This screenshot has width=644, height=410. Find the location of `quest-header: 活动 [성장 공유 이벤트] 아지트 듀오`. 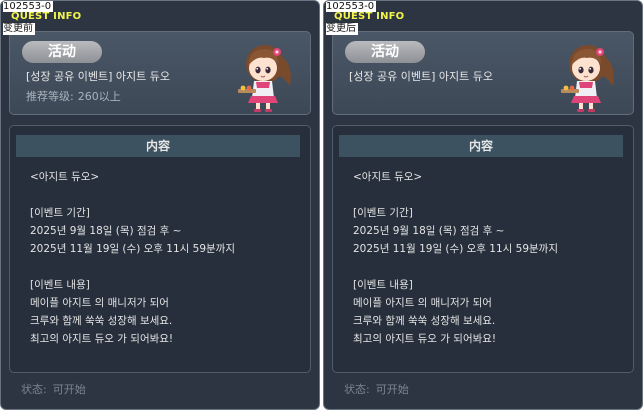

quest-header: 活动 [성장 공유 이벤트] 아지트 듀오 is located at coordinates (483, 73).